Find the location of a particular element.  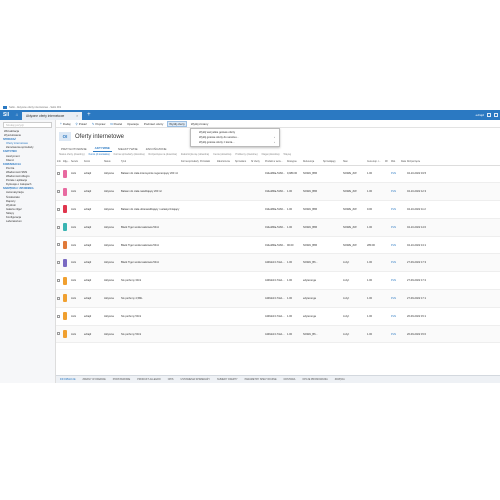

table-cell: 1.00 is located at coordinates (375, 263).